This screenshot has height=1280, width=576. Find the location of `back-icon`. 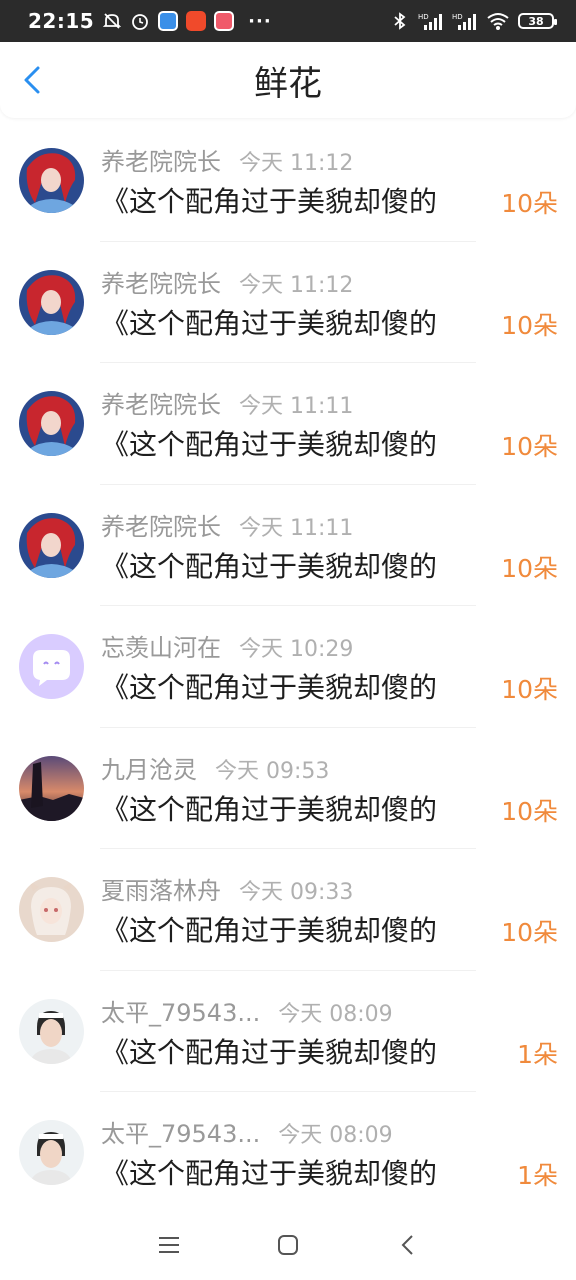

back-icon is located at coordinates (407, 1245).